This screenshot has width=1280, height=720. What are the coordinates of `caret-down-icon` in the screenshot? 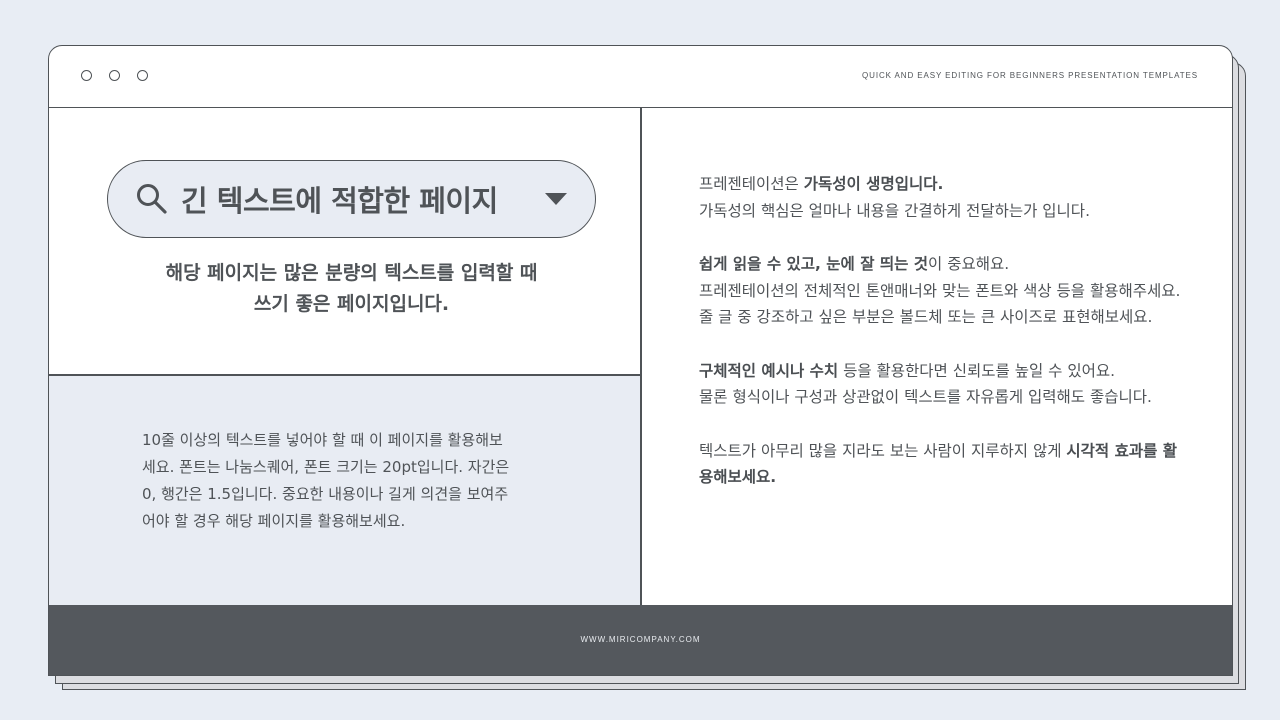 It's located at (556, 199).